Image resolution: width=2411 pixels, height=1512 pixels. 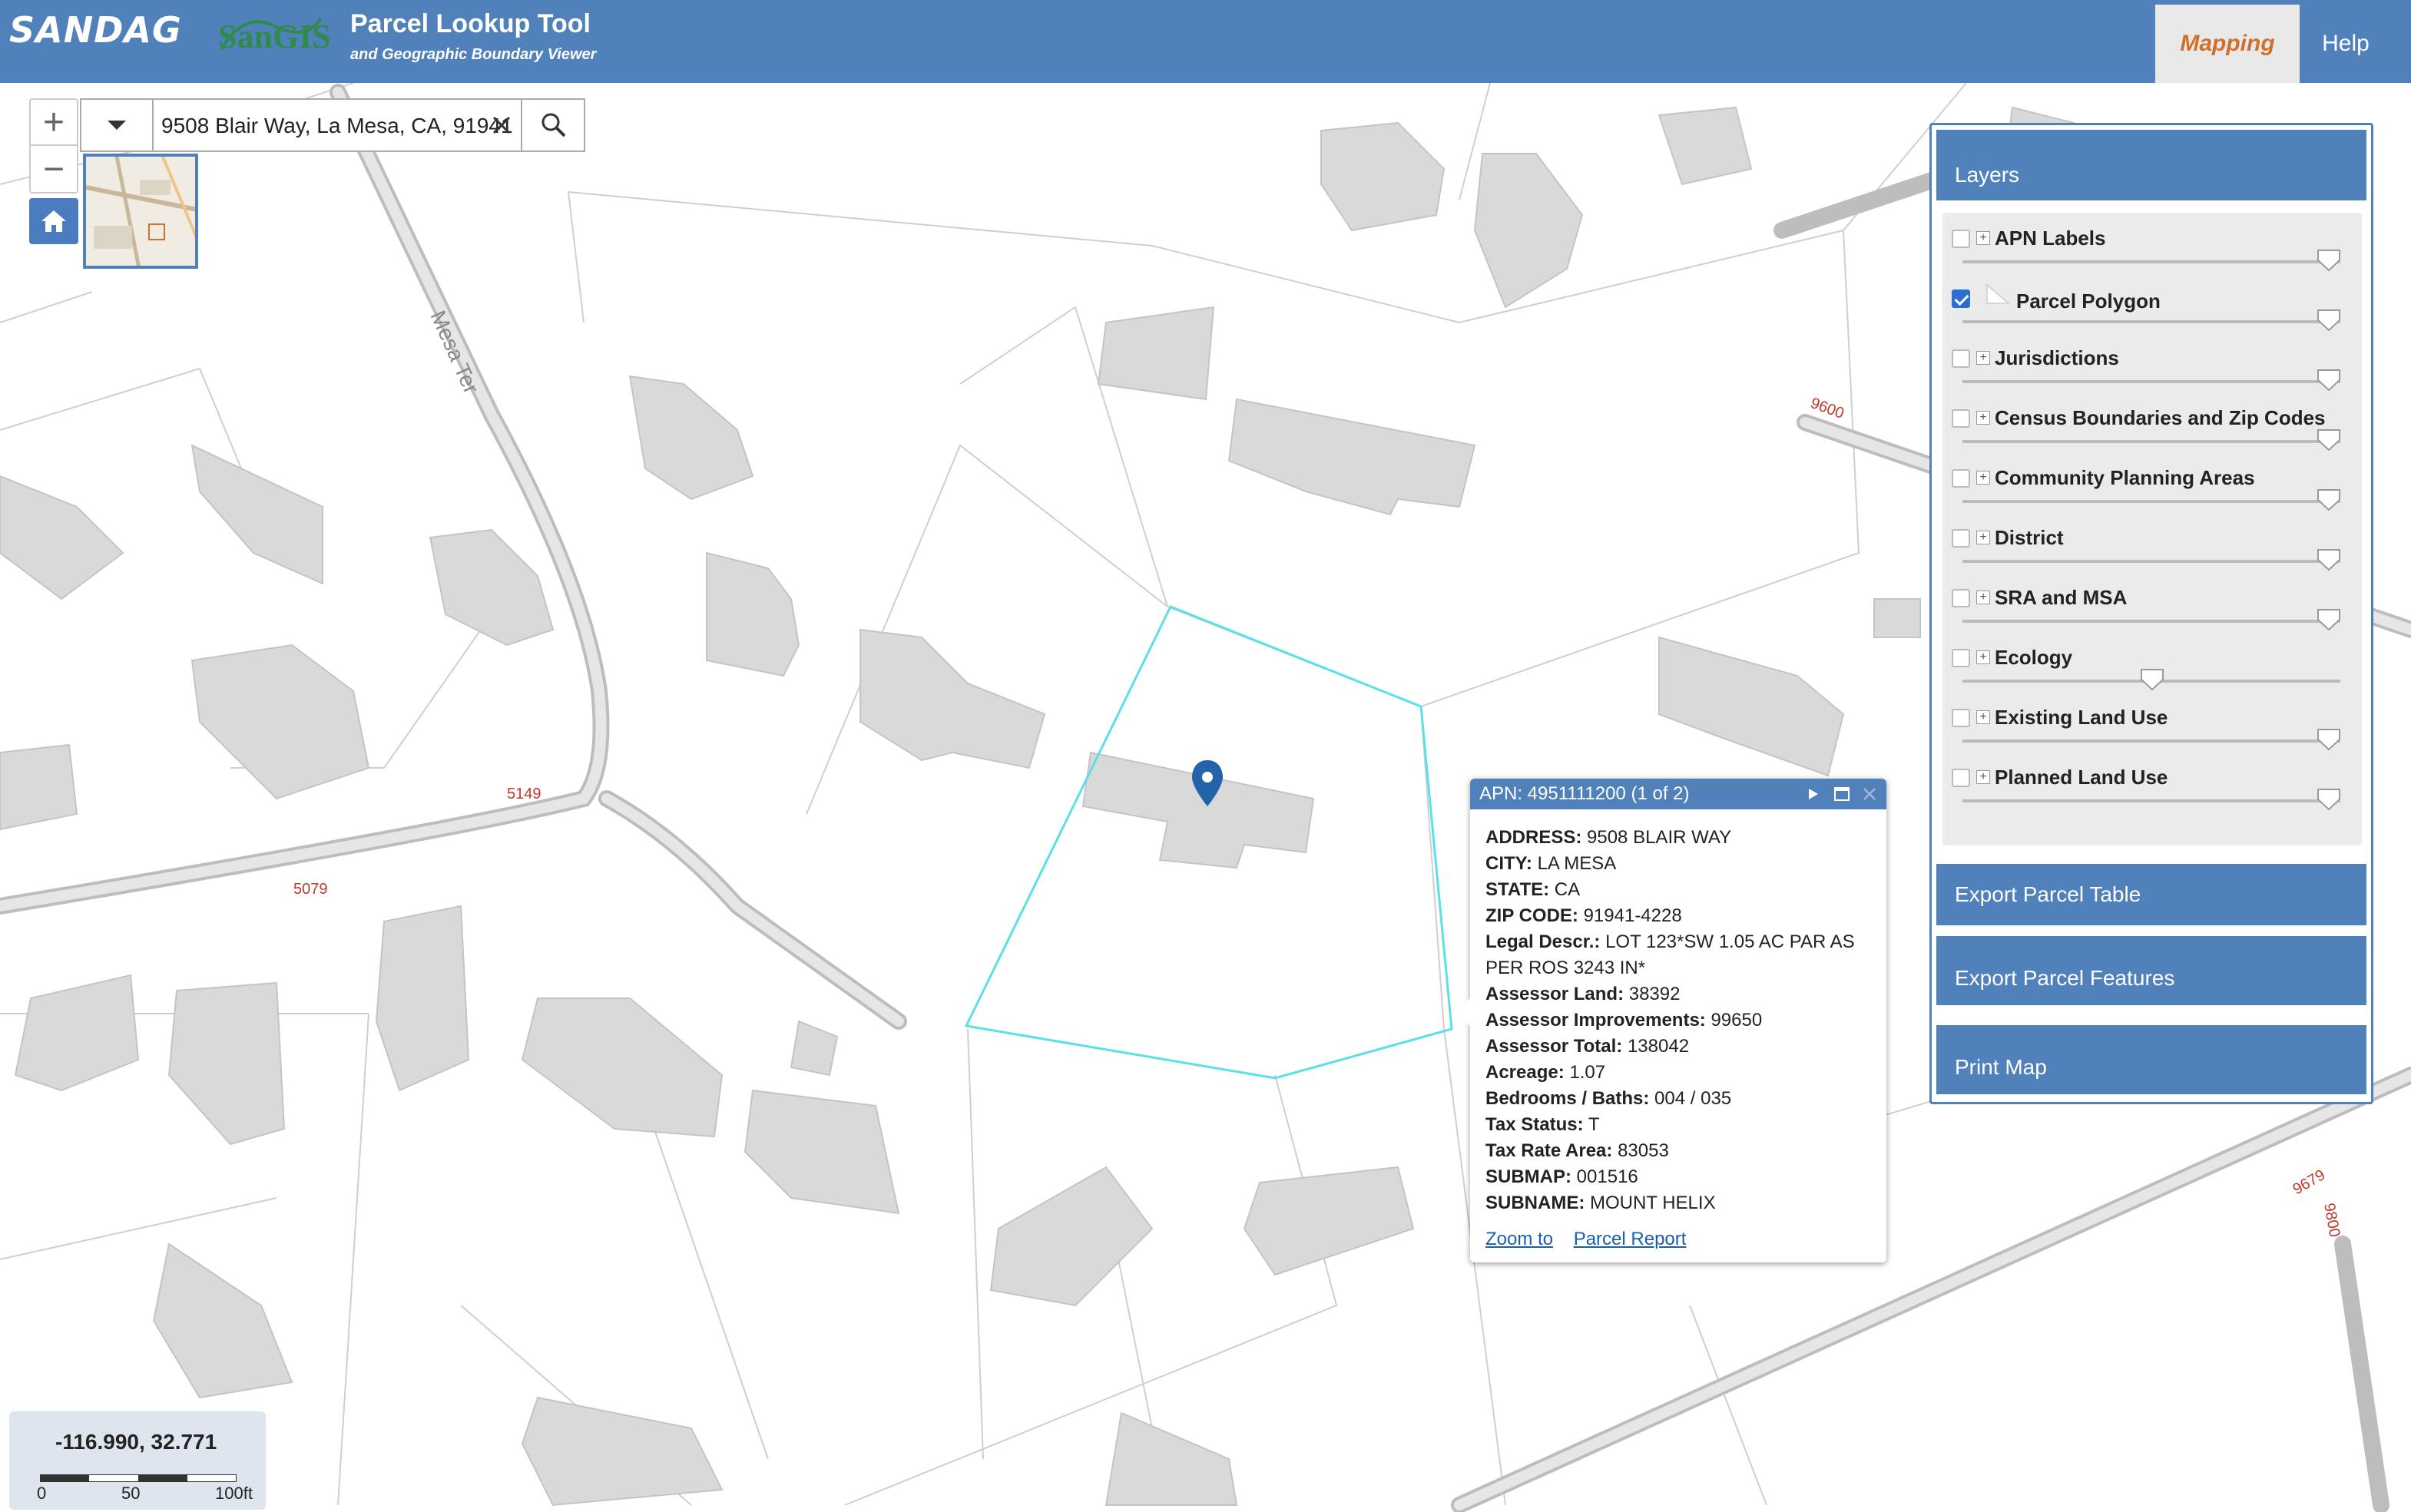 I want to click on maximize-icon, so click(x=1842, y=794).